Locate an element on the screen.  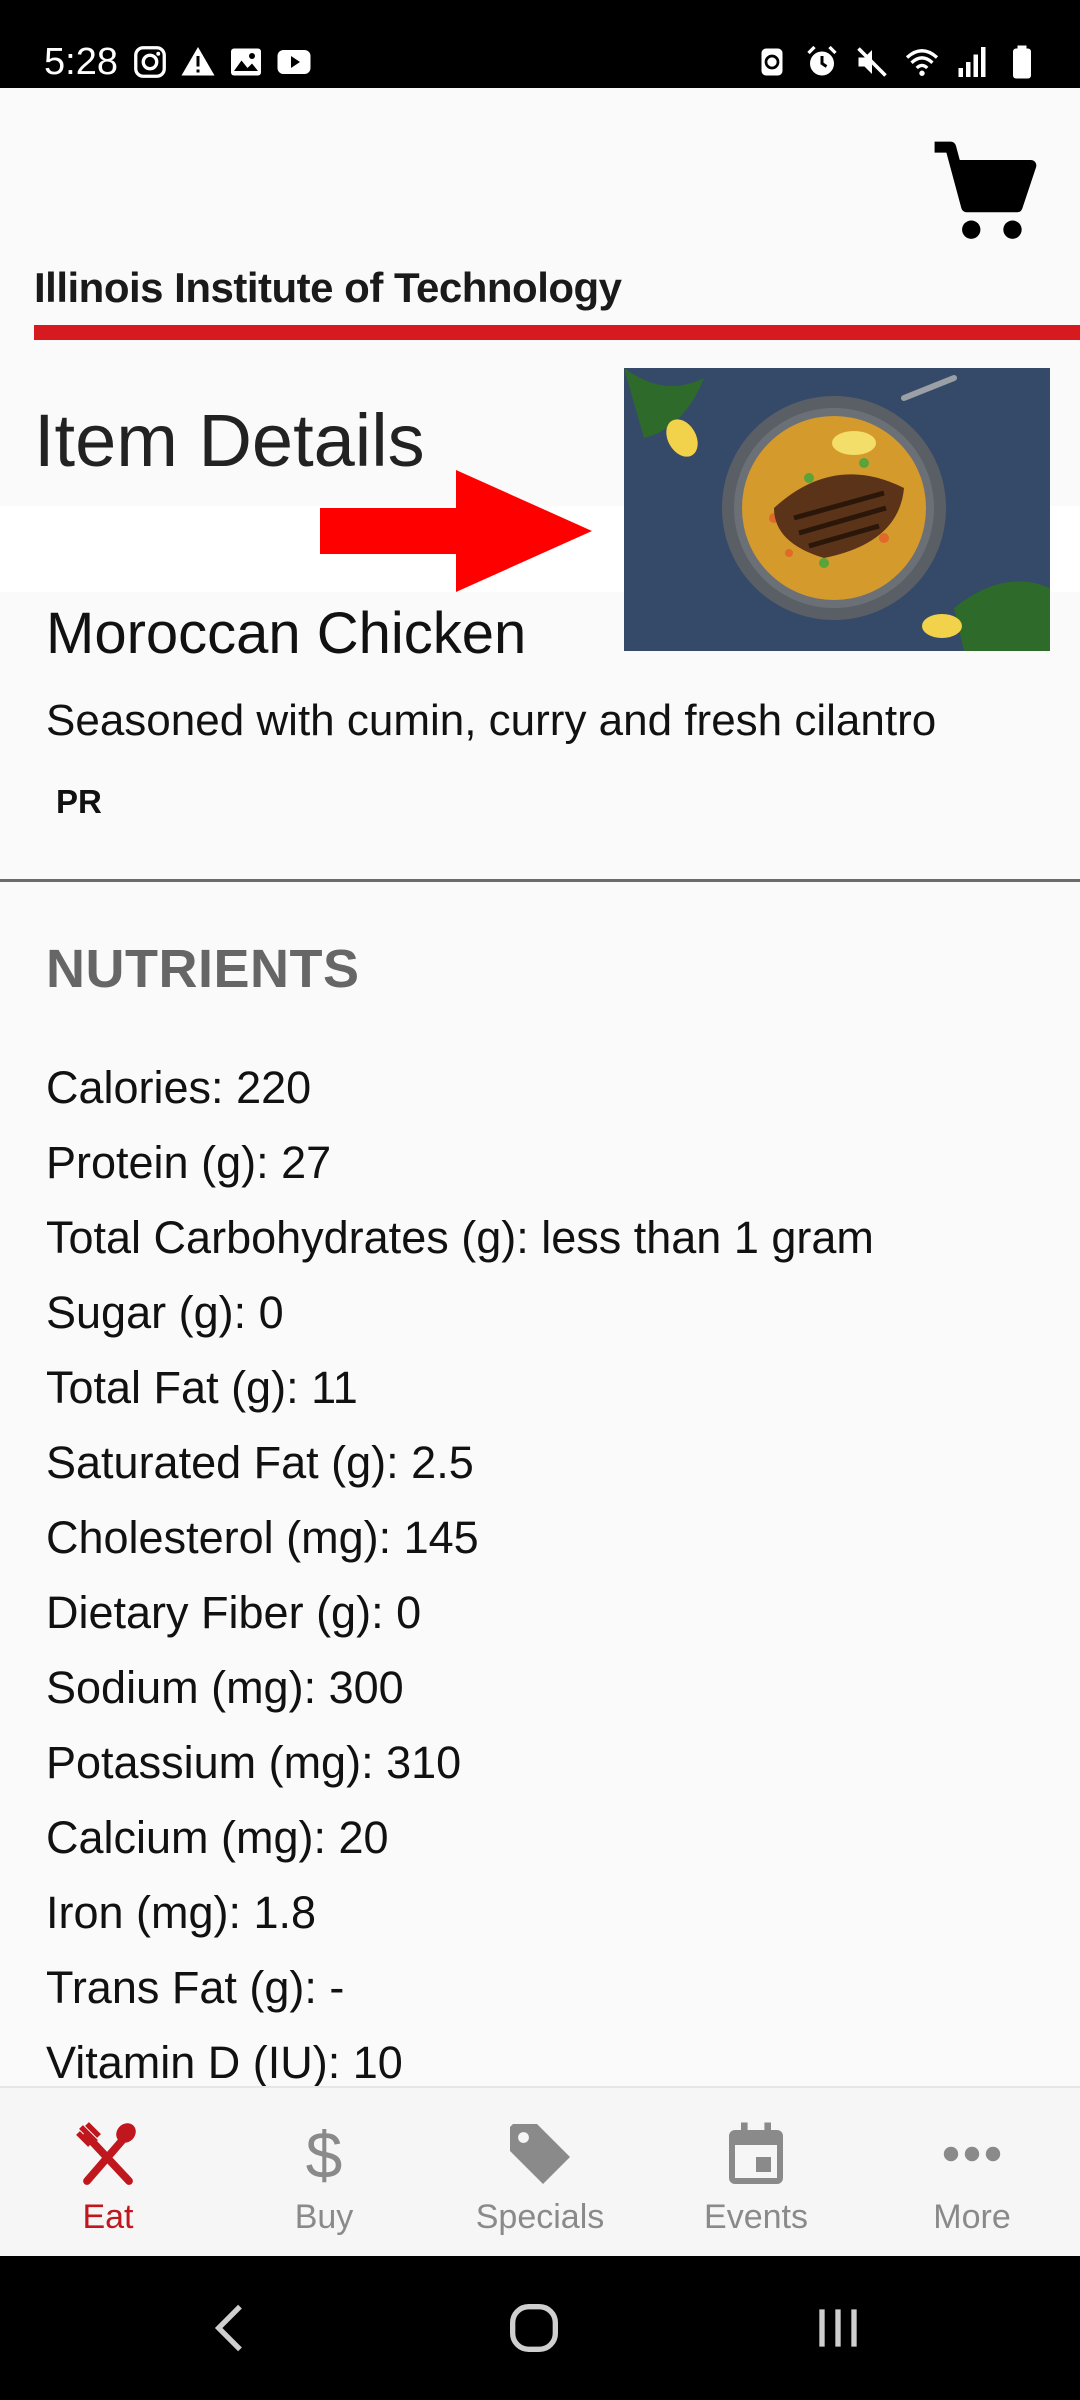
fork-knife-icon is located at coordinates (106, 2153).